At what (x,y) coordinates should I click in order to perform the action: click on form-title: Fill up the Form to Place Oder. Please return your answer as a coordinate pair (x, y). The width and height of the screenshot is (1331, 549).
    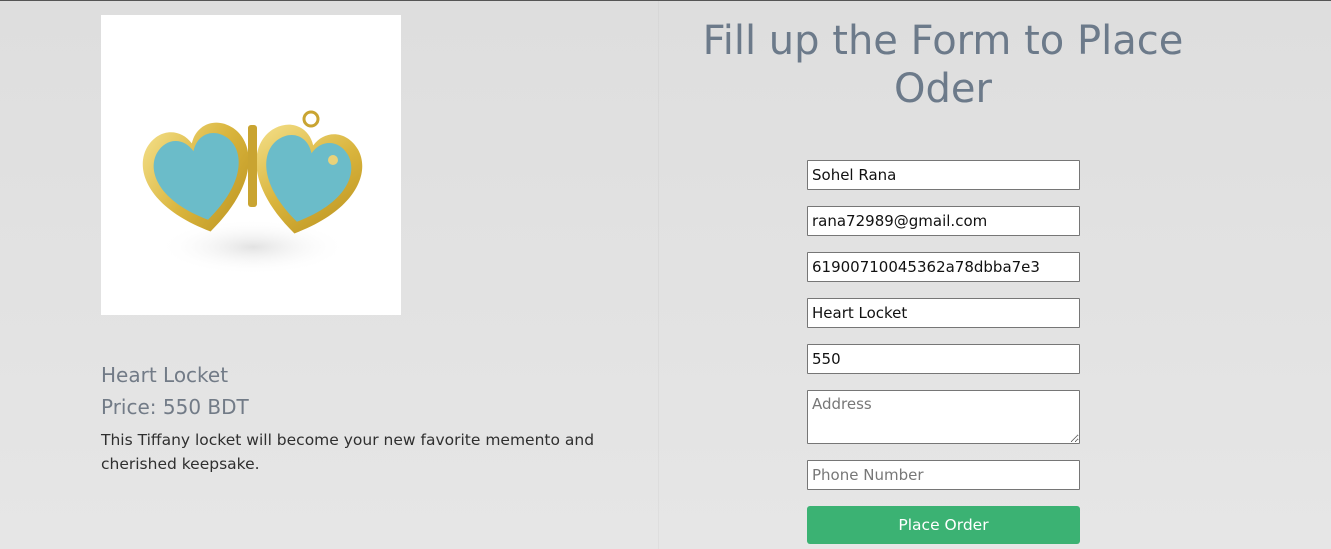
    Looking at the image, I should click on (943, 65).